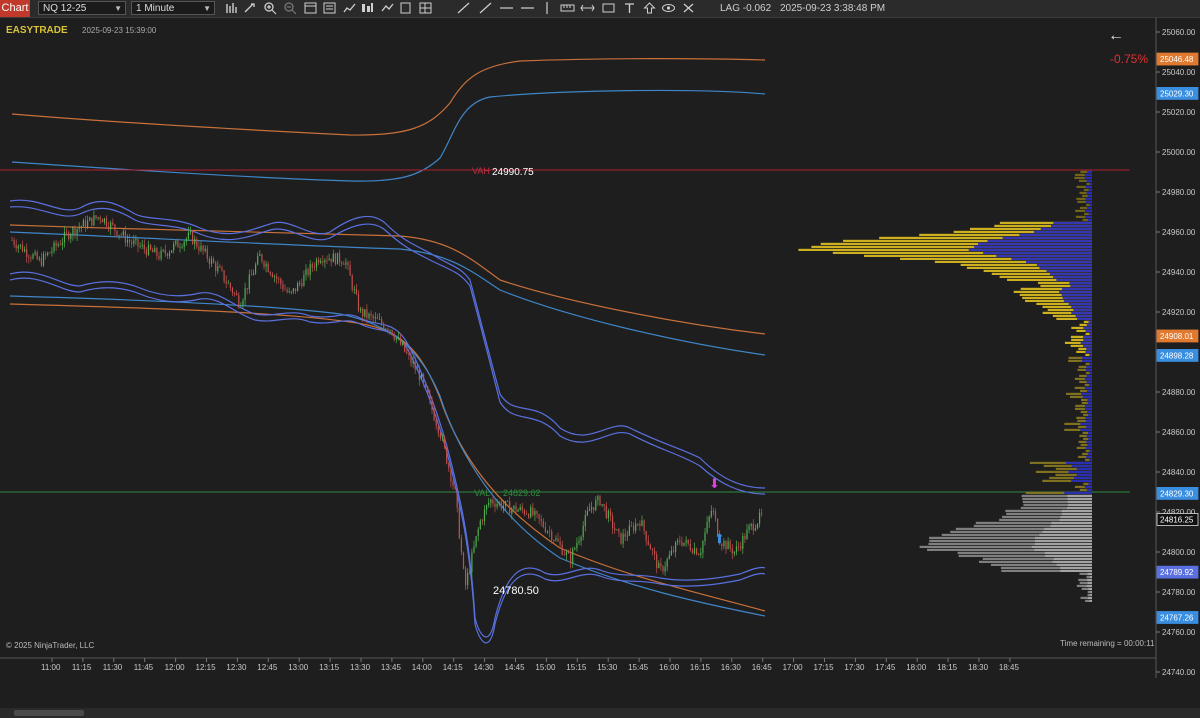 The height and width of the screenshot is (718, 1200). I want to click on remove-drawings-icon, so click(688, 8).